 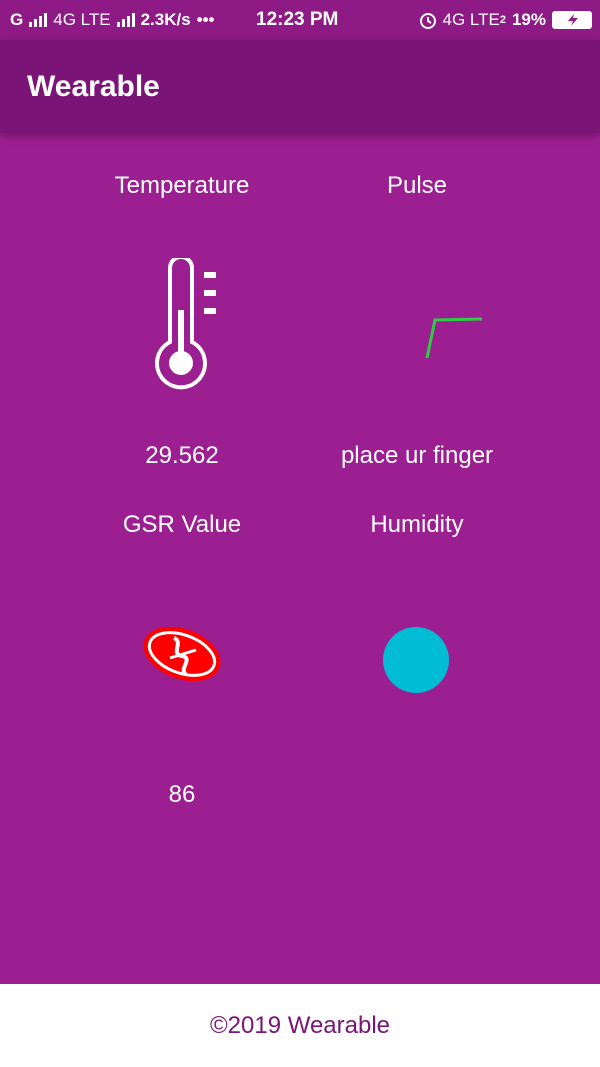 I want to click on network-speed: 2.3K/s, so click(x=165, y=19).